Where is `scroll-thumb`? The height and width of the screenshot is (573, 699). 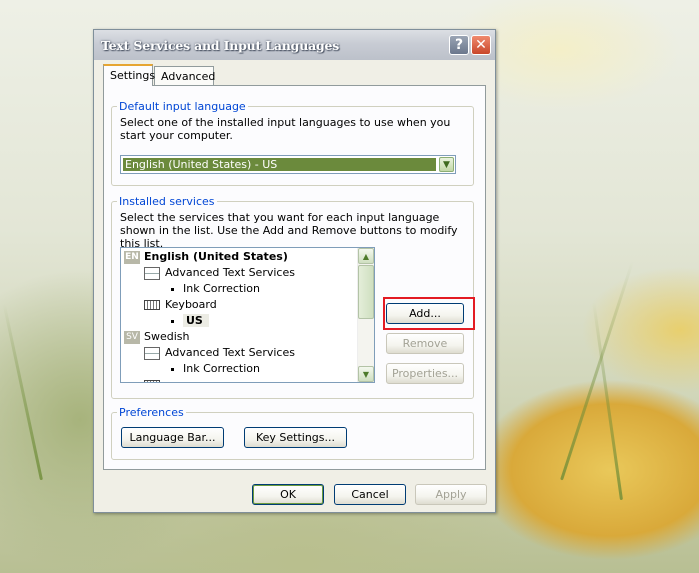
scroll-thumb is located at coordinates (366, 292).